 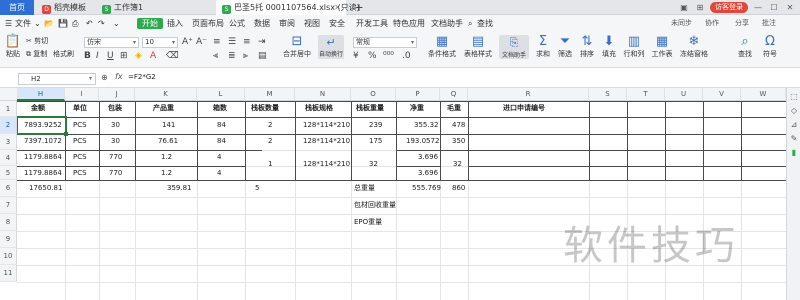 What do you see at coordinates (65, 7) in the screenshot?
I see `tab-templates: D 稻壳模板` at bounding box center [65, 7].